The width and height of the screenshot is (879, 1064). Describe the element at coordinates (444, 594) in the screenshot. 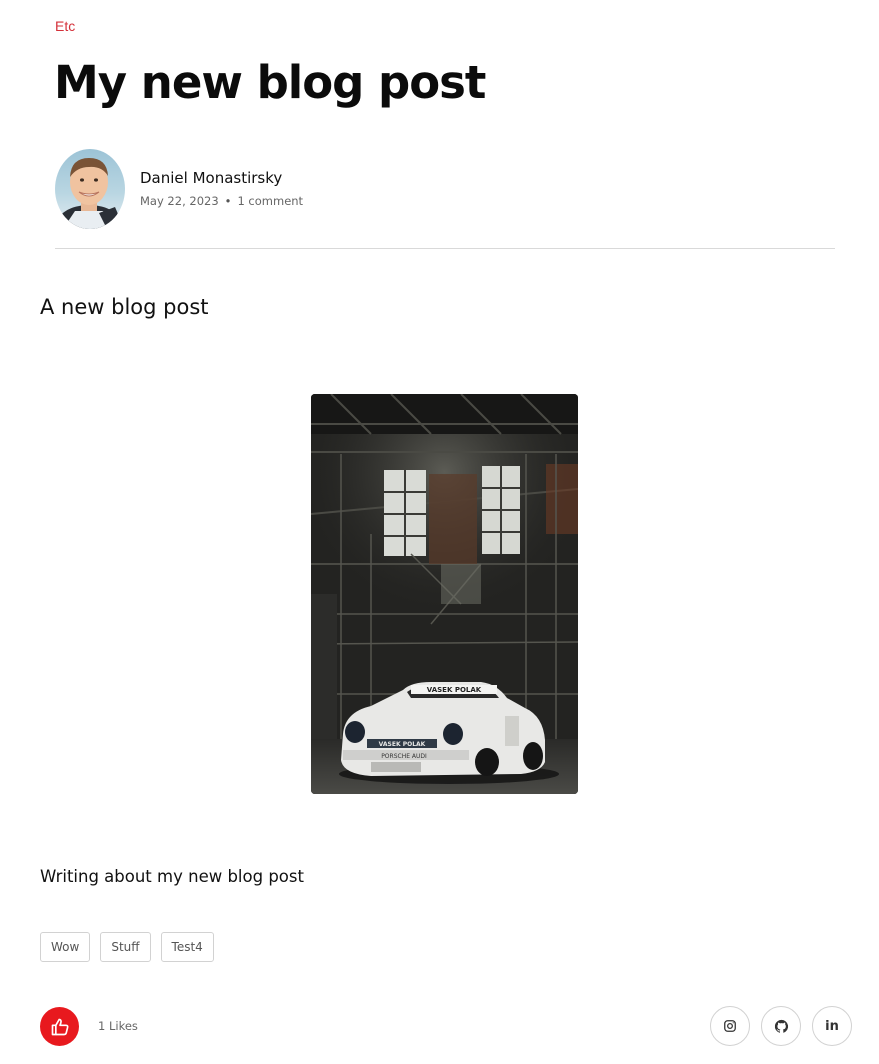

I see `post-image: VASEK POLAK VASEK POLAK PORSCHE AUDI` at that location.